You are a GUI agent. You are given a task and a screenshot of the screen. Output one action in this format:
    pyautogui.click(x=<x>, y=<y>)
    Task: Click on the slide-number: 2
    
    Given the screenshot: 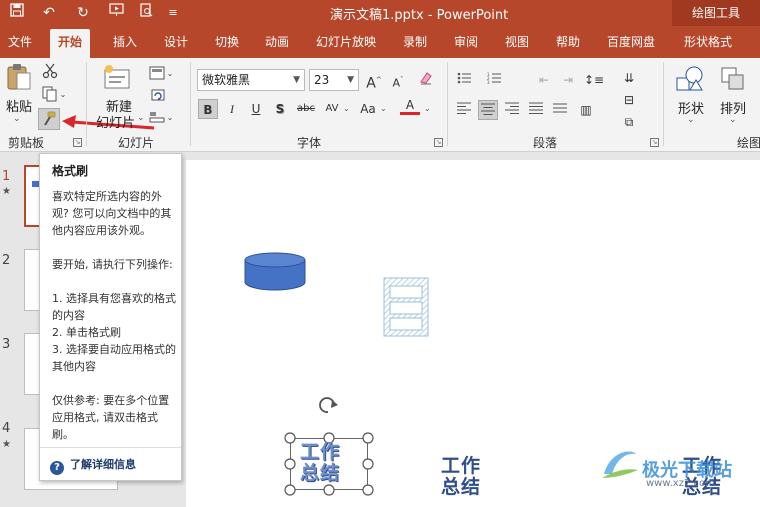 What is the action you would take?
    pyautogui.click(x=6, y=260)
    